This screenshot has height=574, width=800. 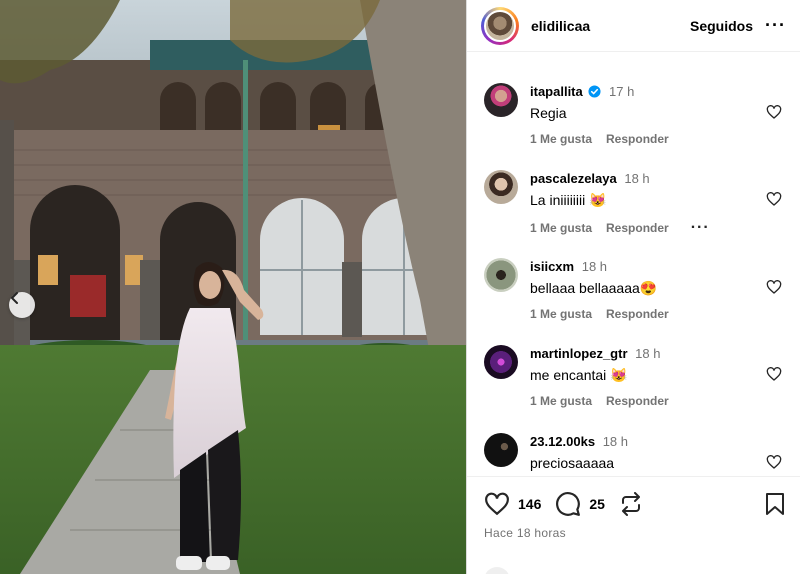 I want to click on share-button, so click(x=631, y=504).